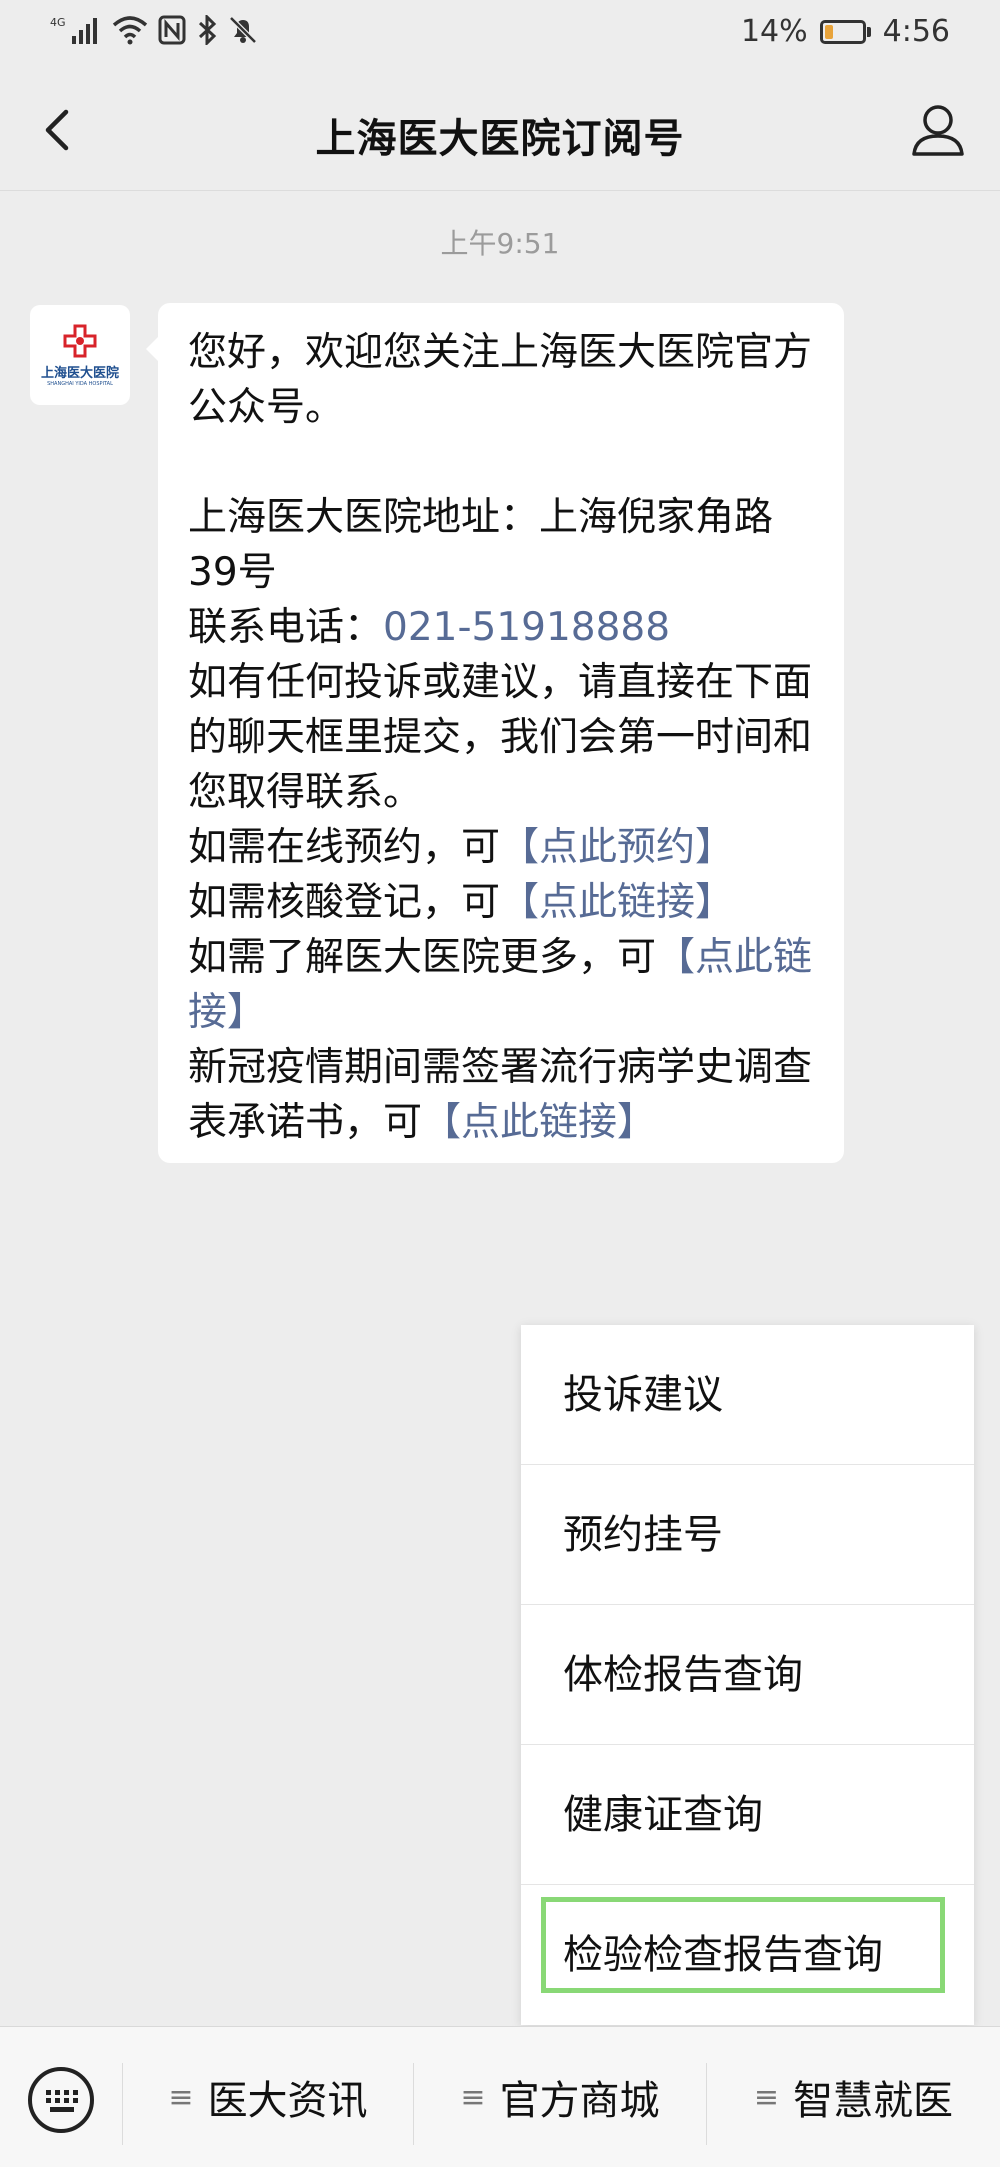 The image size is (1000, 2167). What do you see at coordinates (500, 243) in the screenshot?
I see `message-timestamp: 上午9:51` at bounding box center [500, 243].